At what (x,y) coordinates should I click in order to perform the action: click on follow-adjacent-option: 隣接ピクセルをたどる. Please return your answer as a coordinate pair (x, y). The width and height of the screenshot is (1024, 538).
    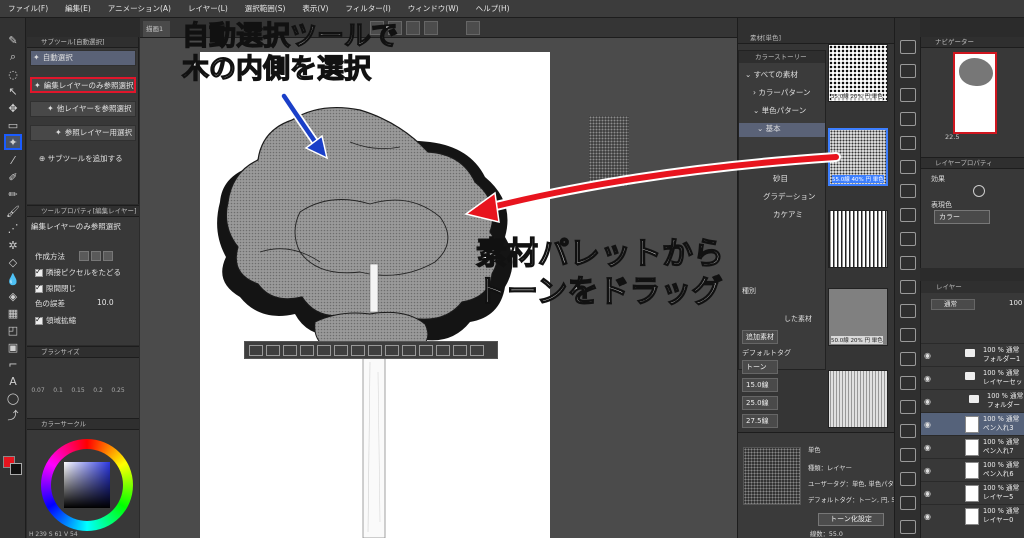
    Looking at the image, I should click on (78, 272).